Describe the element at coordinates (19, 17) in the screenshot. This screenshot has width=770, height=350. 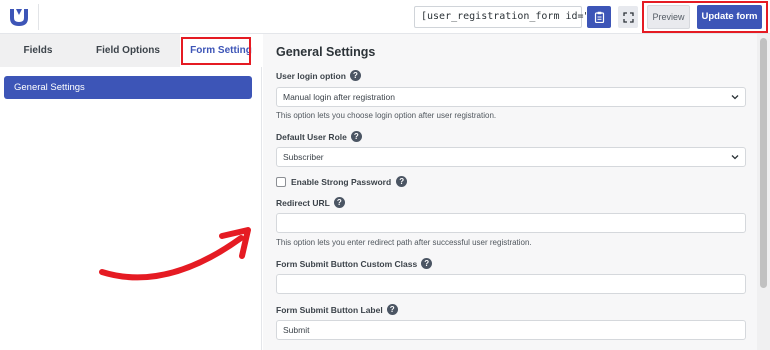
I see `logo-icon` at that location.